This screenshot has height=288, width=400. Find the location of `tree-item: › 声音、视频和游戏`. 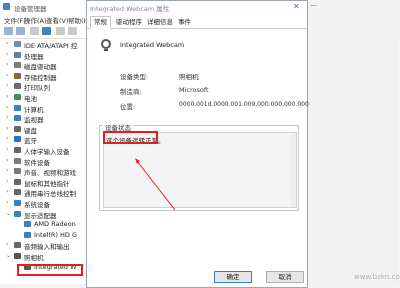

tree-item: › 声音、视频和游戏 is located at coordinates (42, 172).